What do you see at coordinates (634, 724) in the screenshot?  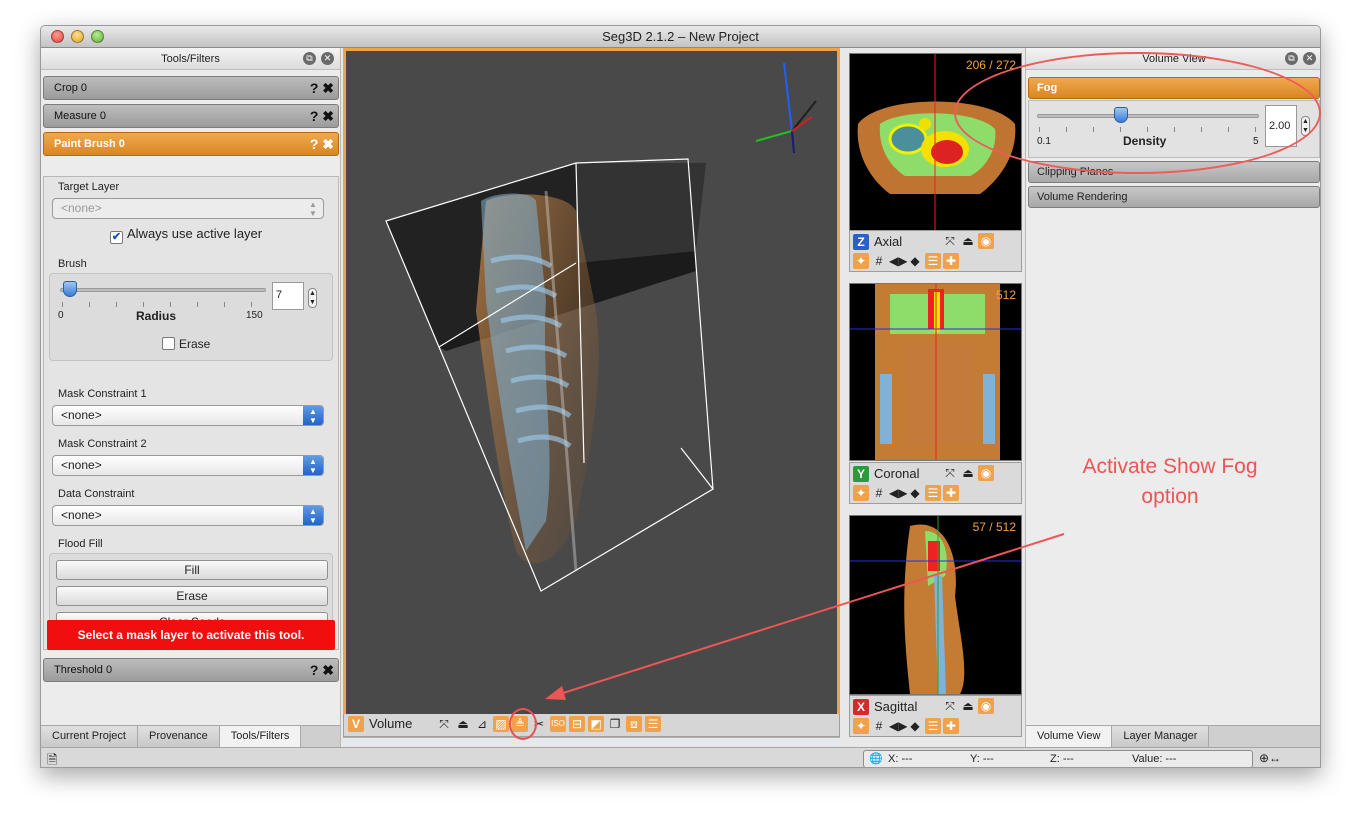 I see `cube-icon: ⧈` at bounding box center [634, 724].